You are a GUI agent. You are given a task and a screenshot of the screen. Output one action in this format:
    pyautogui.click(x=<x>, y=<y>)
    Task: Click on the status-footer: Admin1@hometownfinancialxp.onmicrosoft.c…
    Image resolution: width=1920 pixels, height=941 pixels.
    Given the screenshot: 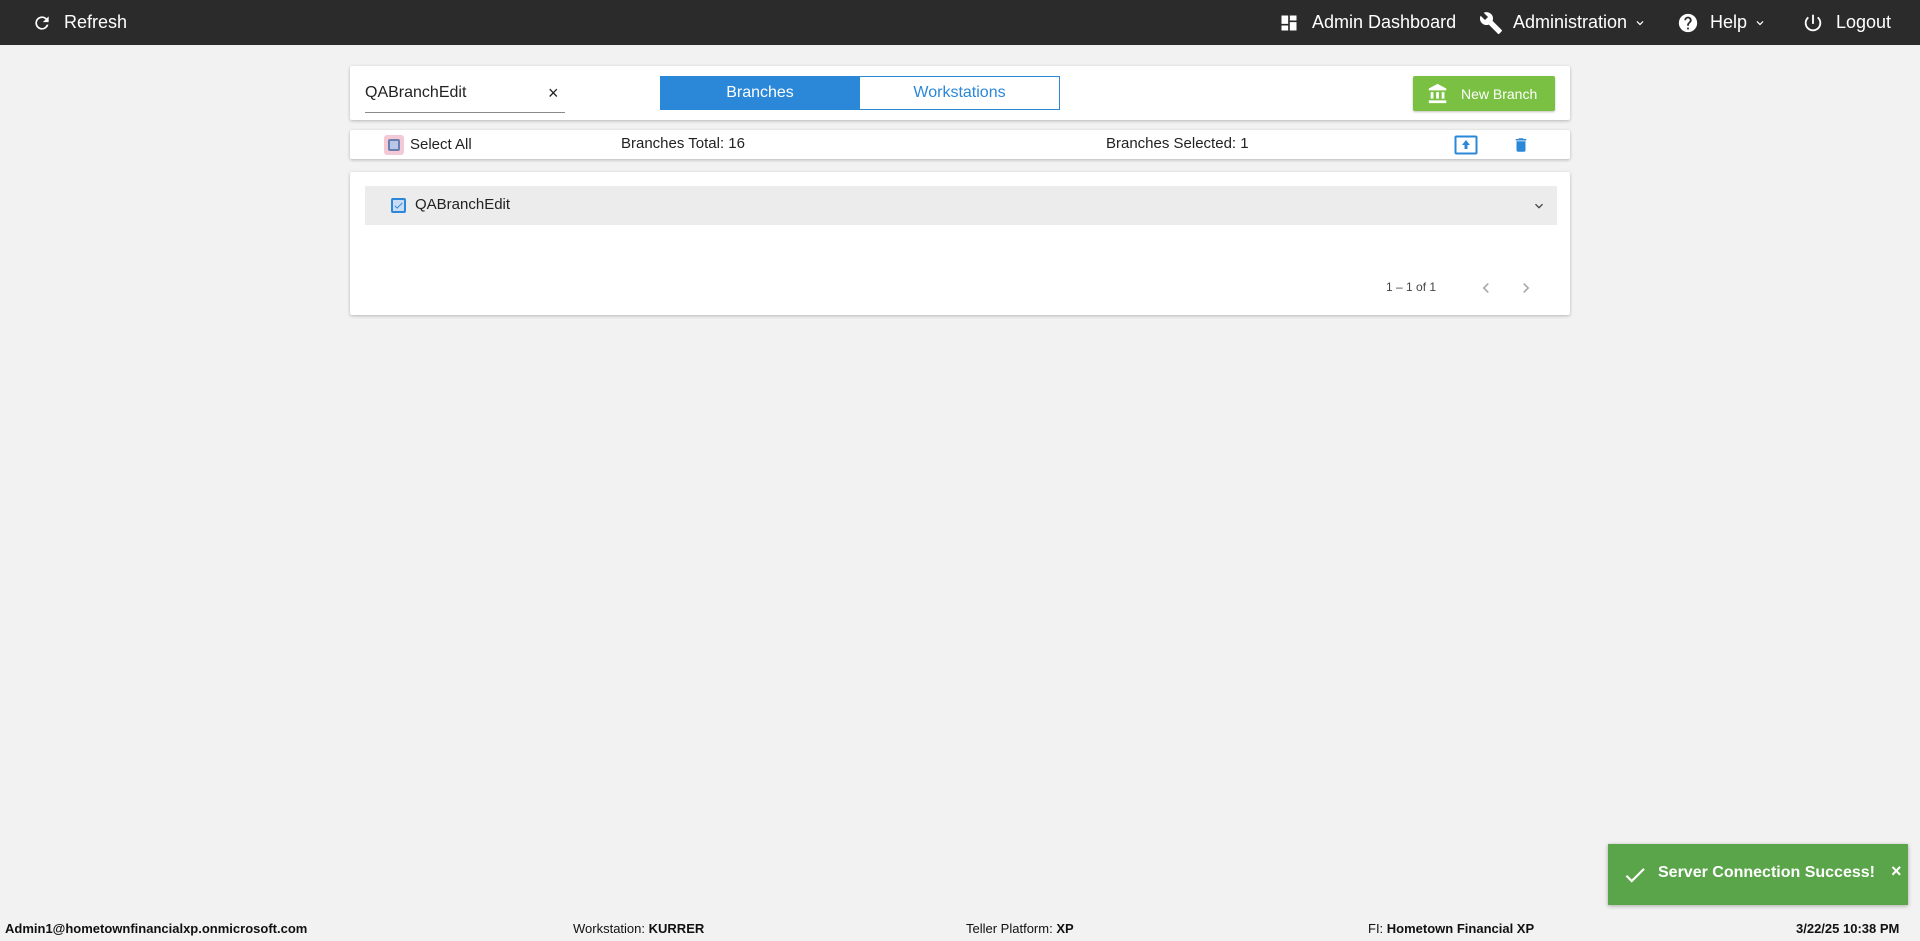 What is the action you would take?
    pyautogui.click(x=960, y=927)
    